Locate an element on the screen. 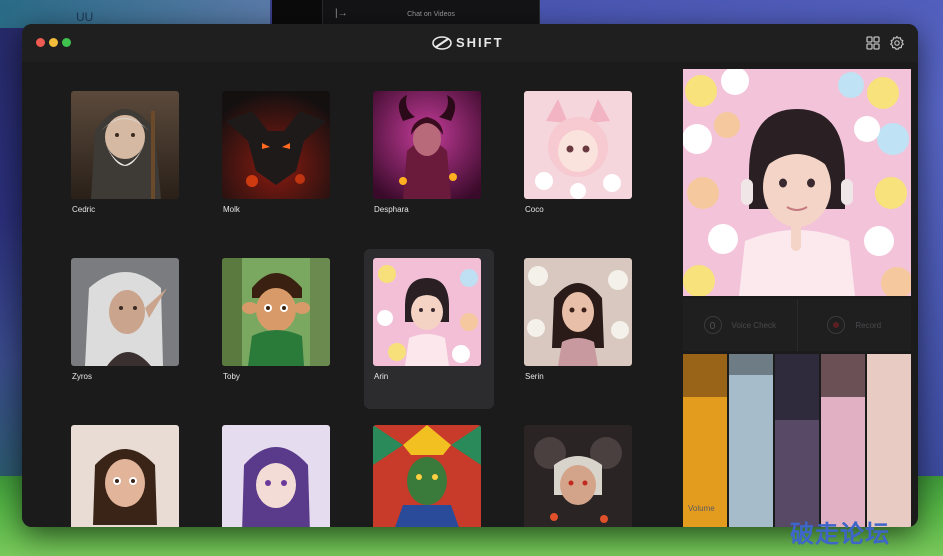  voice-check-button: Voice Check is located at coordinates (740, 325).